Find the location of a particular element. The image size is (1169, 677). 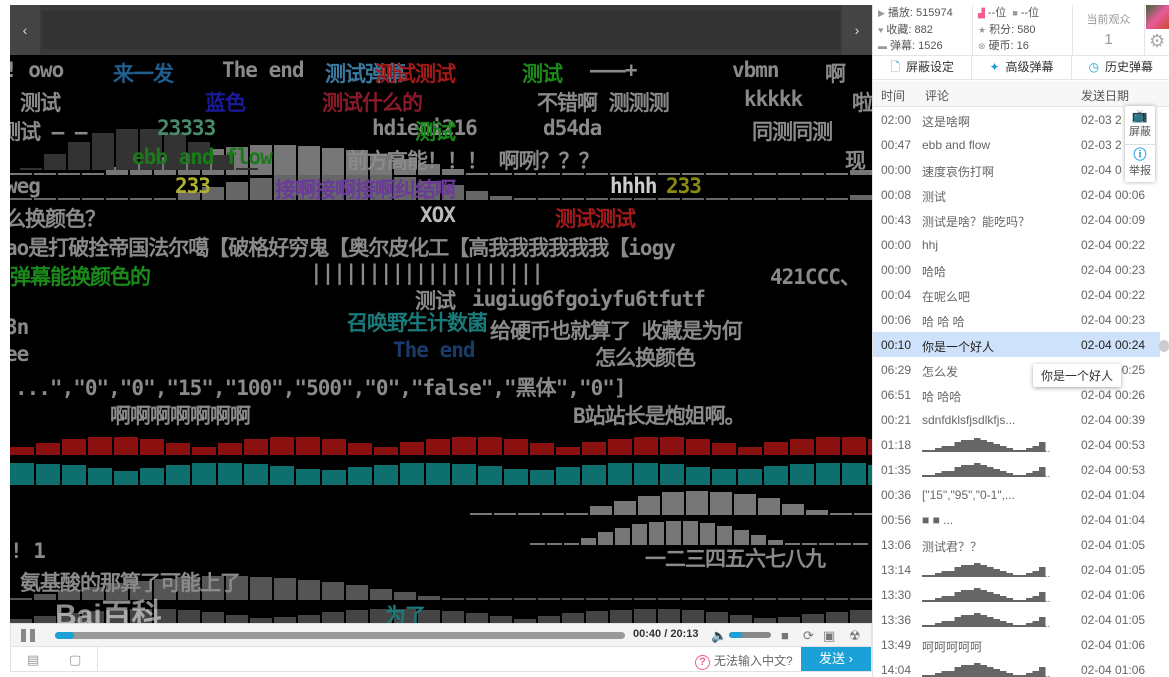

volume-slider is located at coordinates (750, 635).